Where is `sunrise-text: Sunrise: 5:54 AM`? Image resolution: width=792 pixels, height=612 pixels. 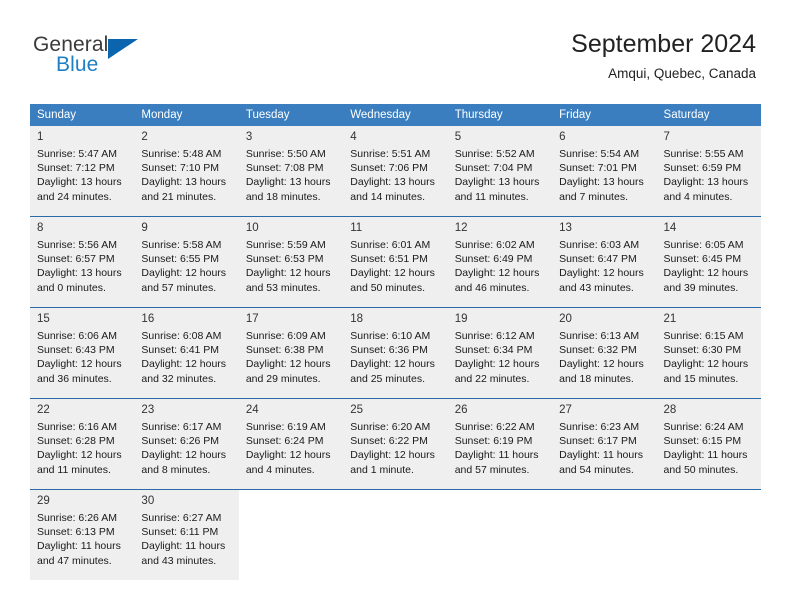 sunrise-text: Sunrise: 5:54 AM is located at coordinates (599, 154).